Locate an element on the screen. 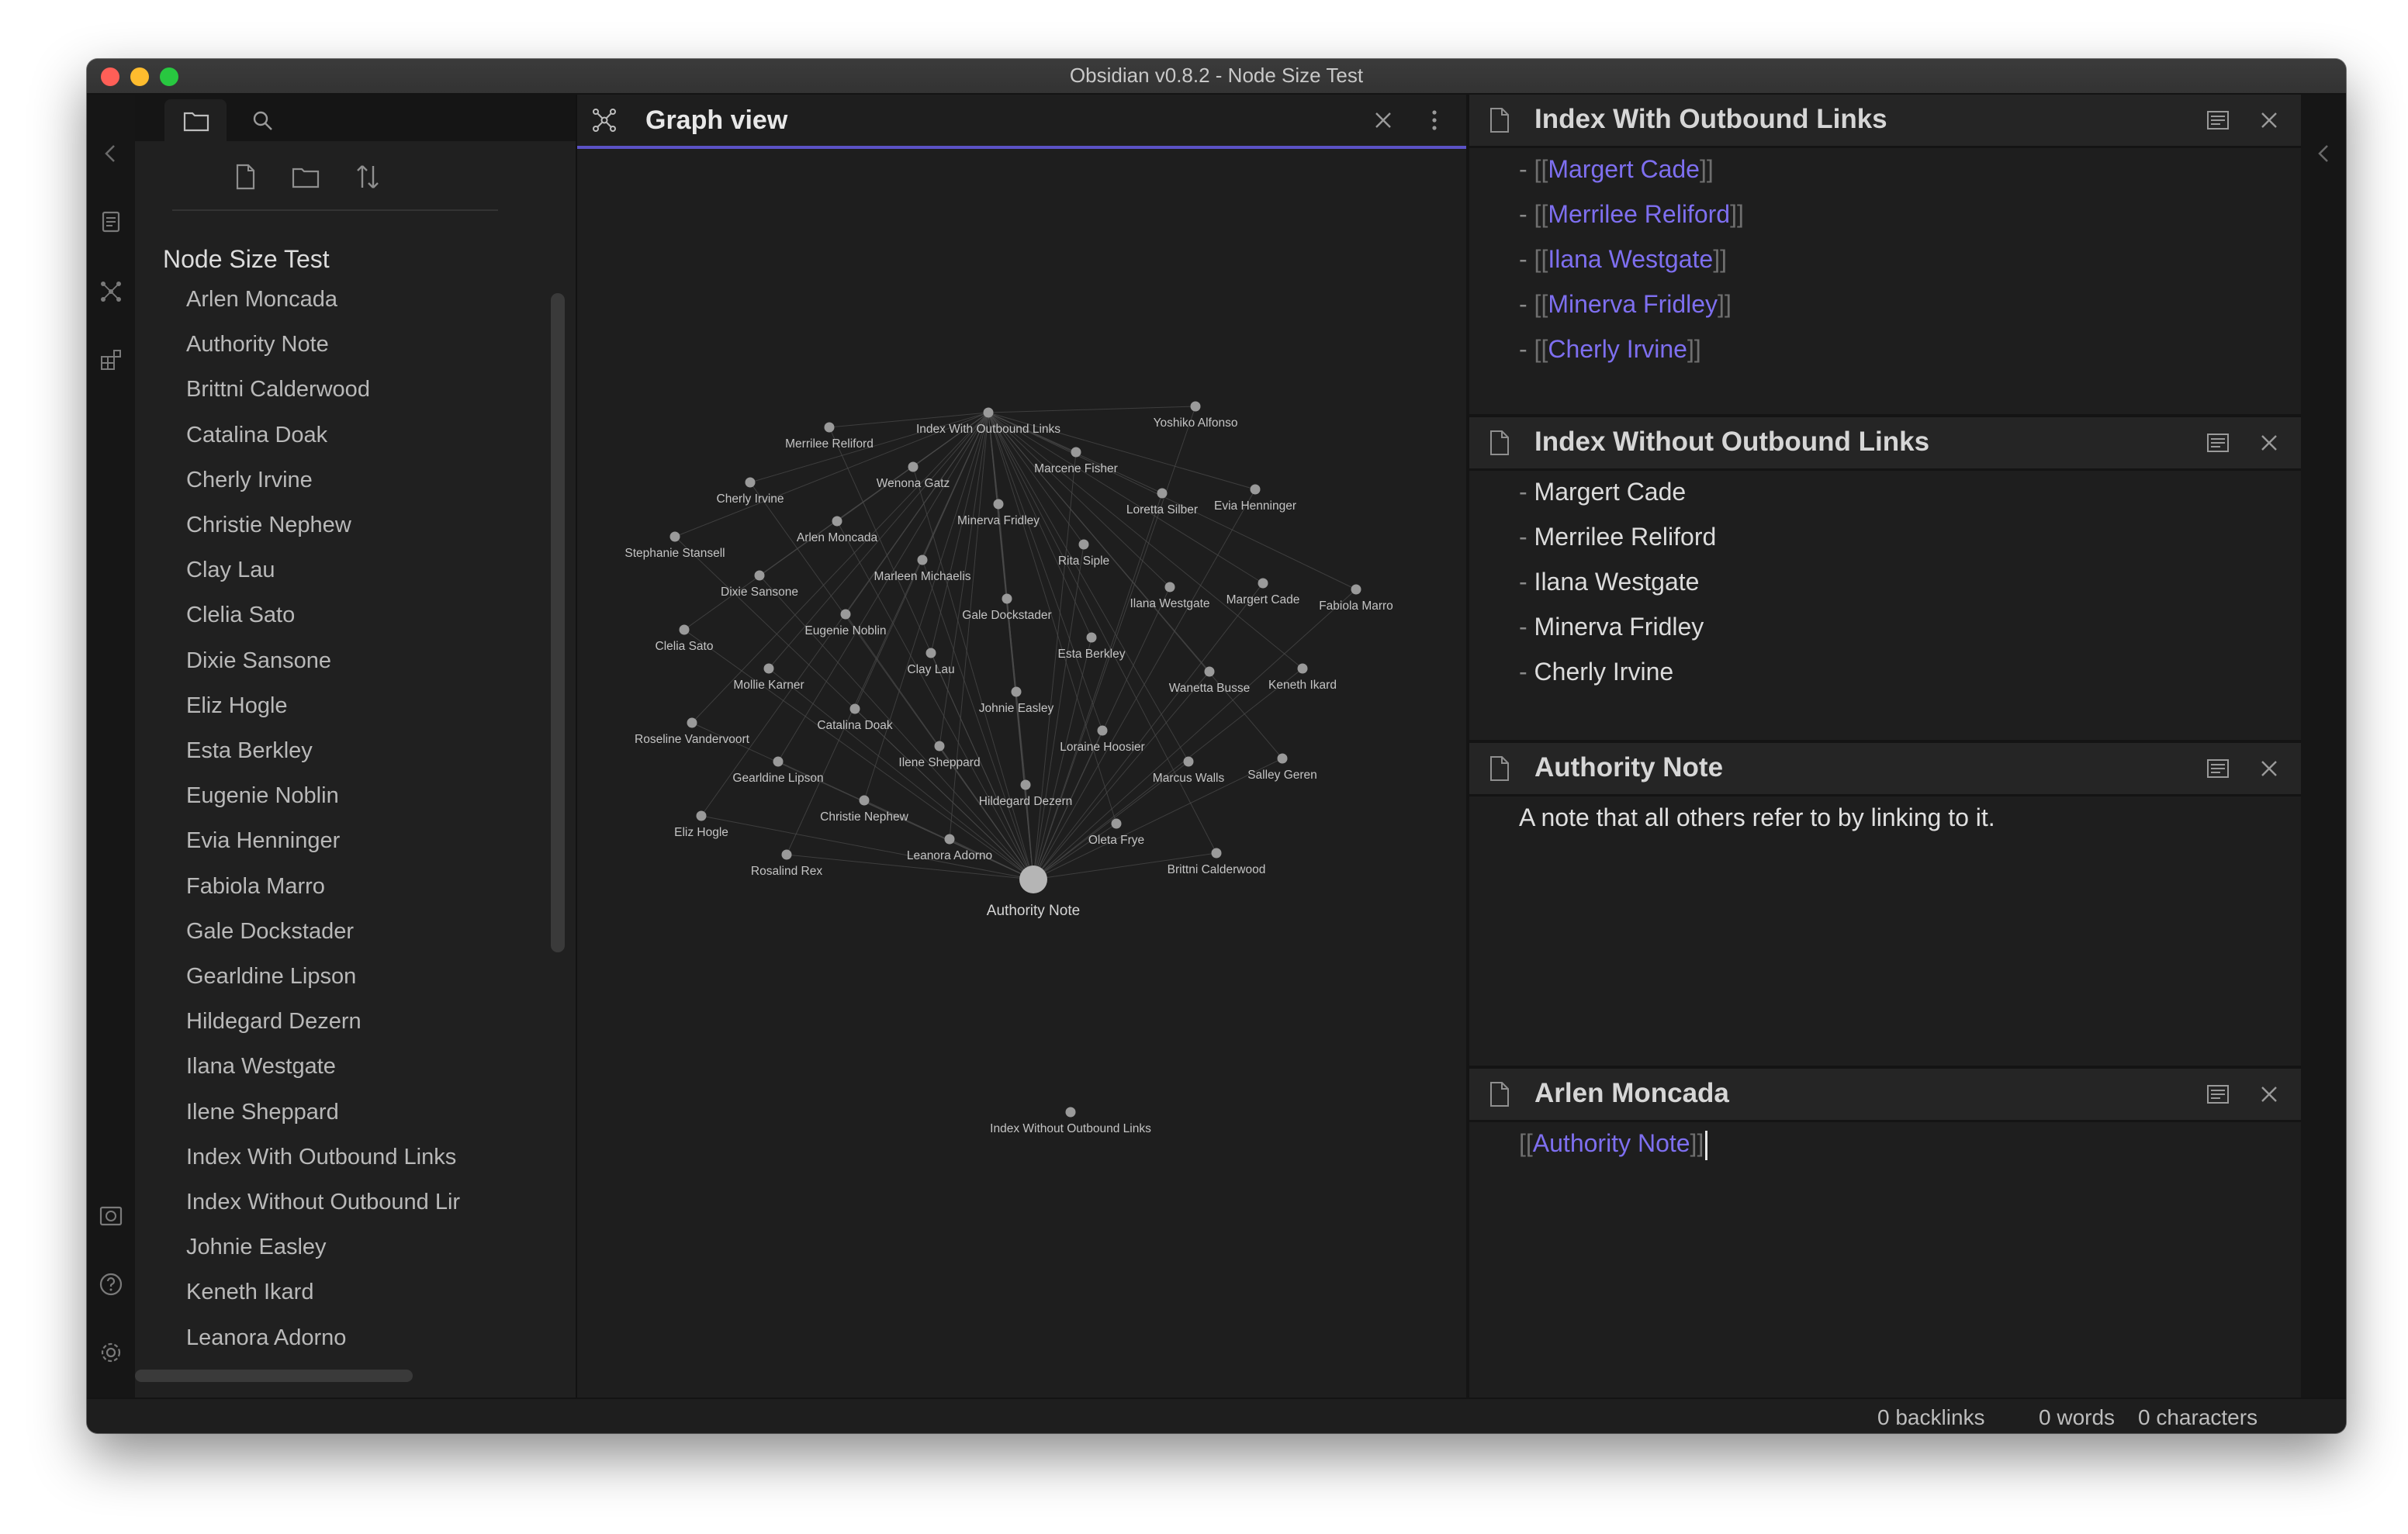 The height and width of the screenshot is (1534, 2408). file-item: Cherly Irvine is located at coordinates (362, 480).